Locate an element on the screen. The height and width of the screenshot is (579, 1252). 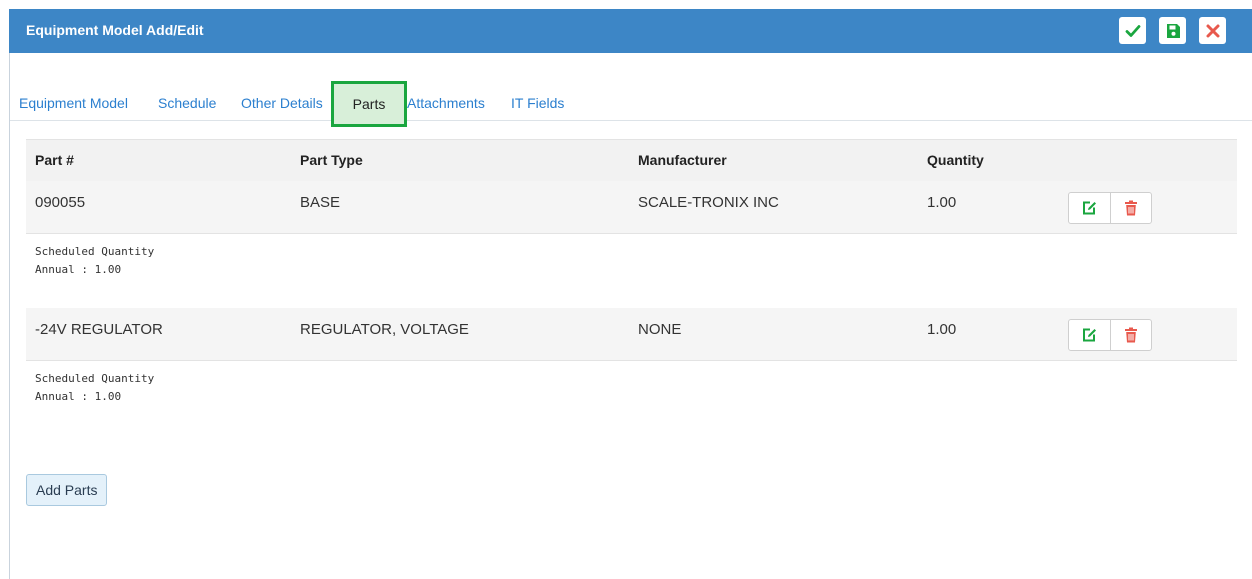
column-header-manufacturer: Manufacturer is located at coordinates (682, 160).